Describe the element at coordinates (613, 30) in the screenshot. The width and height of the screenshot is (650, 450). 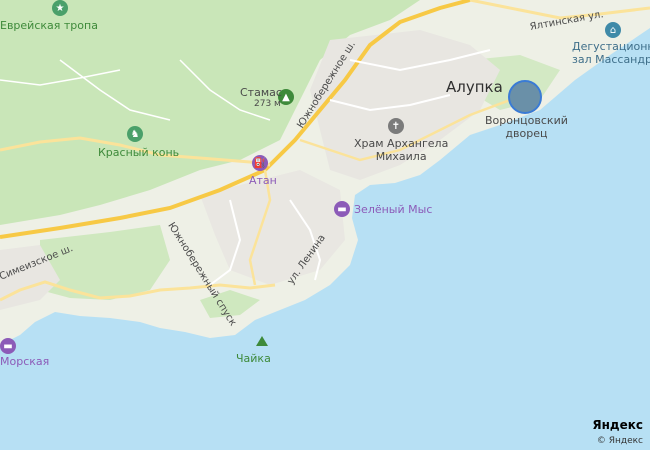
I see `museum-icon: ⌂` at that location.